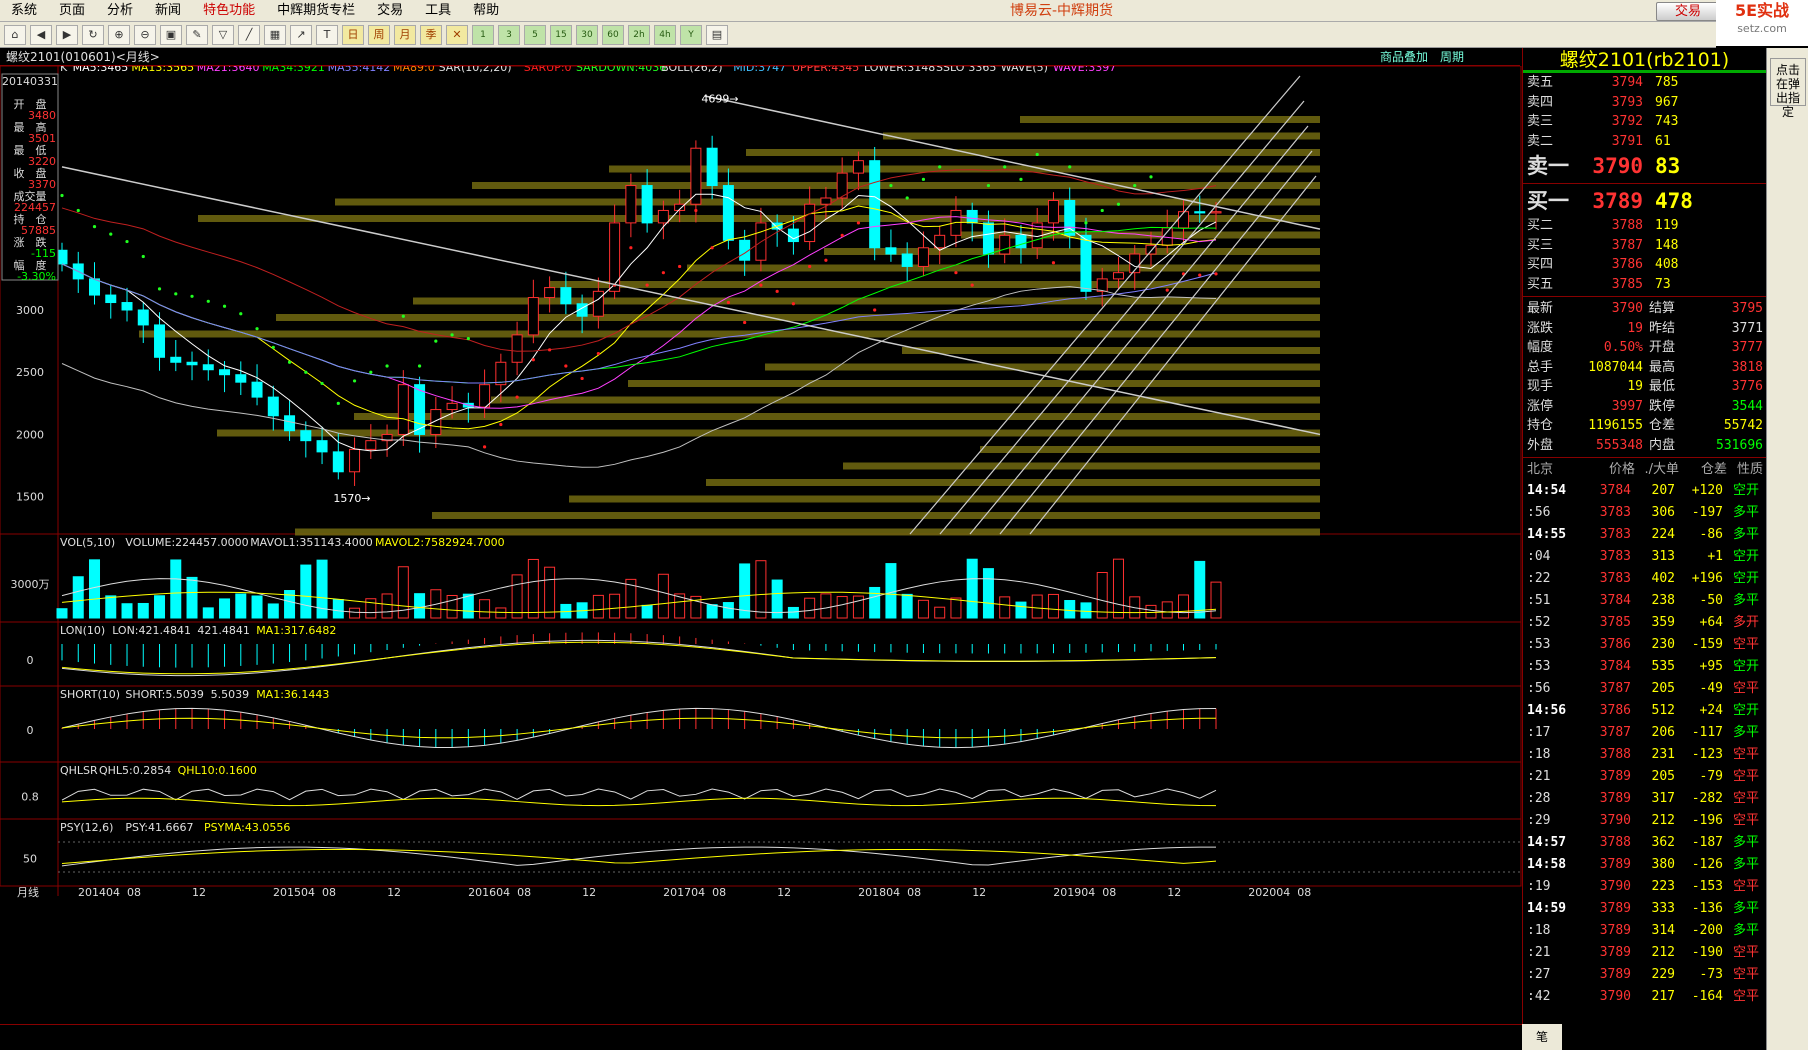  What do you see at coordinates (457, 34) in the screenshot?
I see `yearly-icon: ✕` at bounding box center [457, 34].